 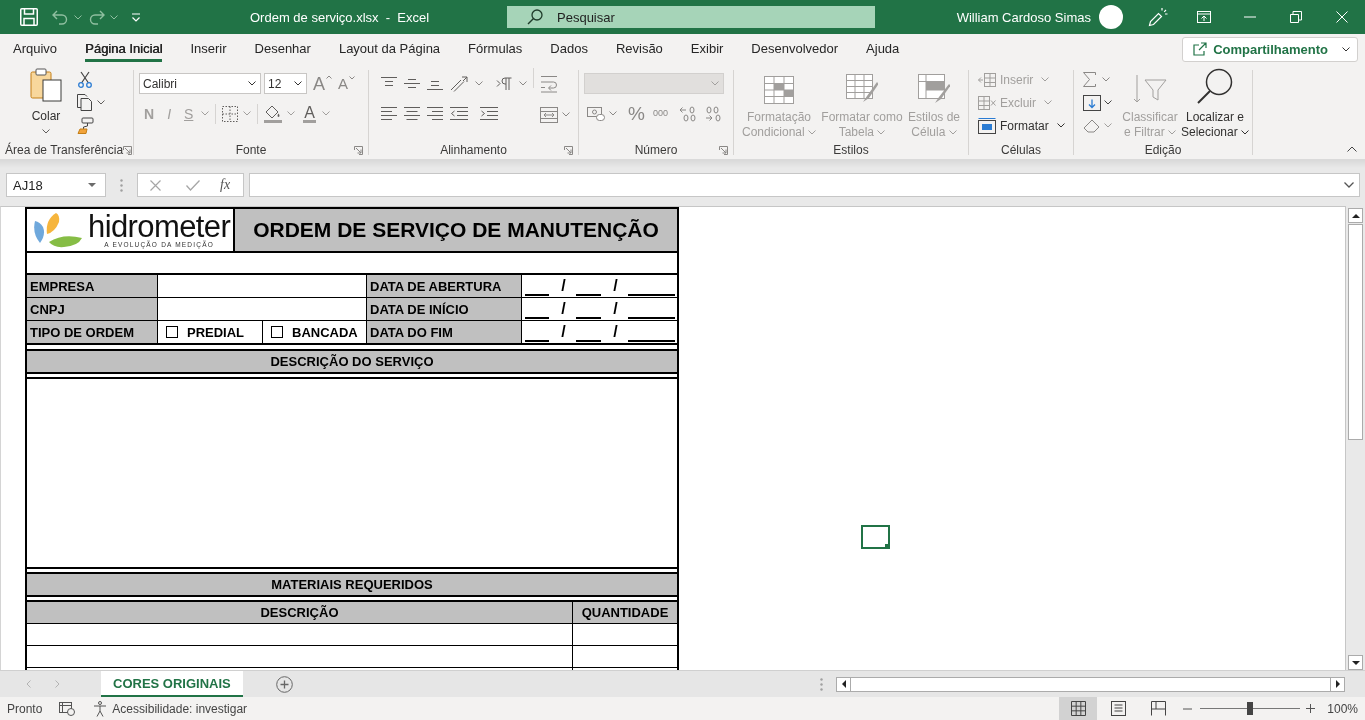 I want to click on share-icon, so click(x=1200, y=49).